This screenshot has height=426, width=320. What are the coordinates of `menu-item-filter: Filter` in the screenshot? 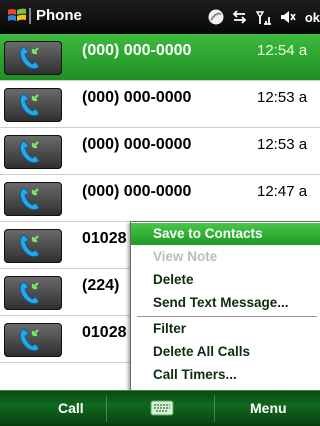 It's located at (225, 329).